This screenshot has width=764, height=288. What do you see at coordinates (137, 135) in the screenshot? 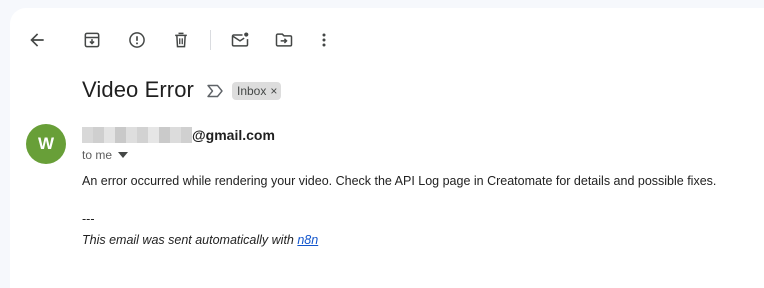
I see `redacted-sender-name` at bounding box center [137, 135].